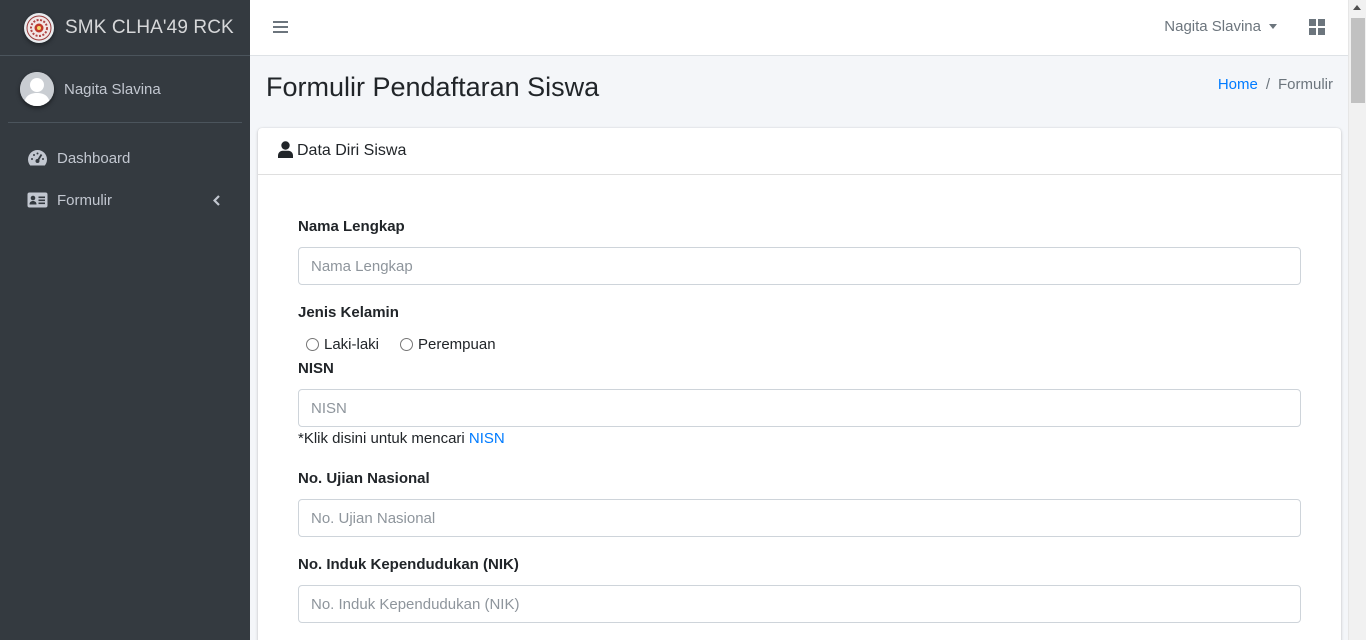  What do you see at coordinates (799, 518) in the screenshot?
I see `ujian-nasional-input` at bounding box center [799, 518].